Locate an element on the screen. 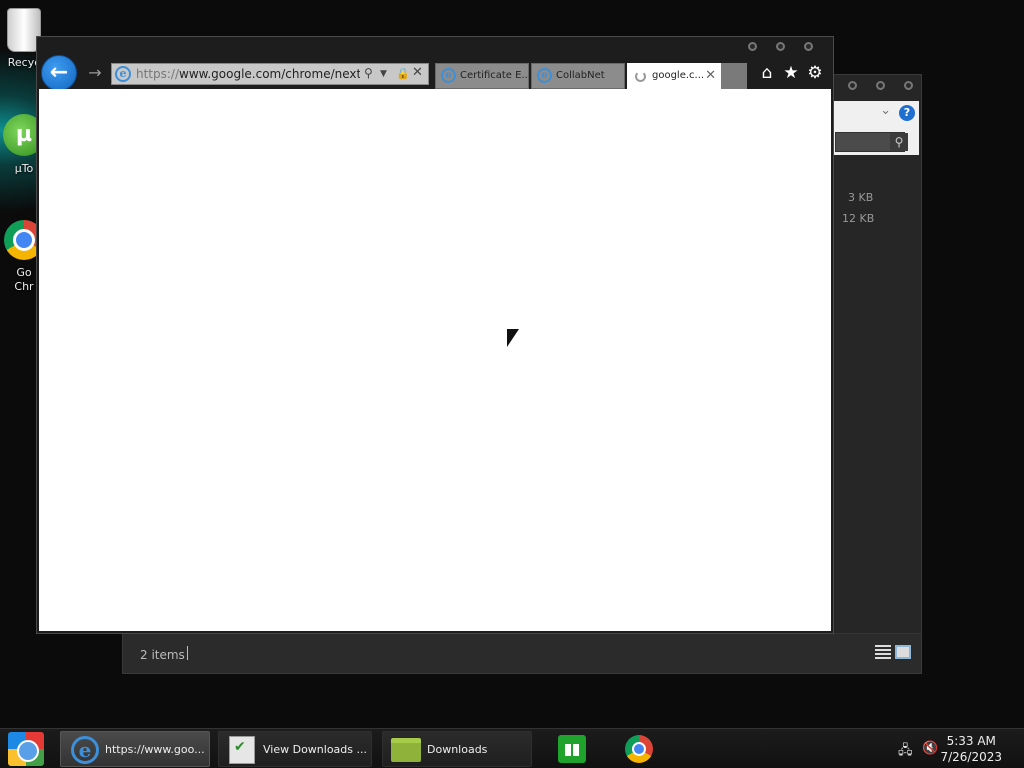  large-icons-view-icon is located at coordinates (903, 652).